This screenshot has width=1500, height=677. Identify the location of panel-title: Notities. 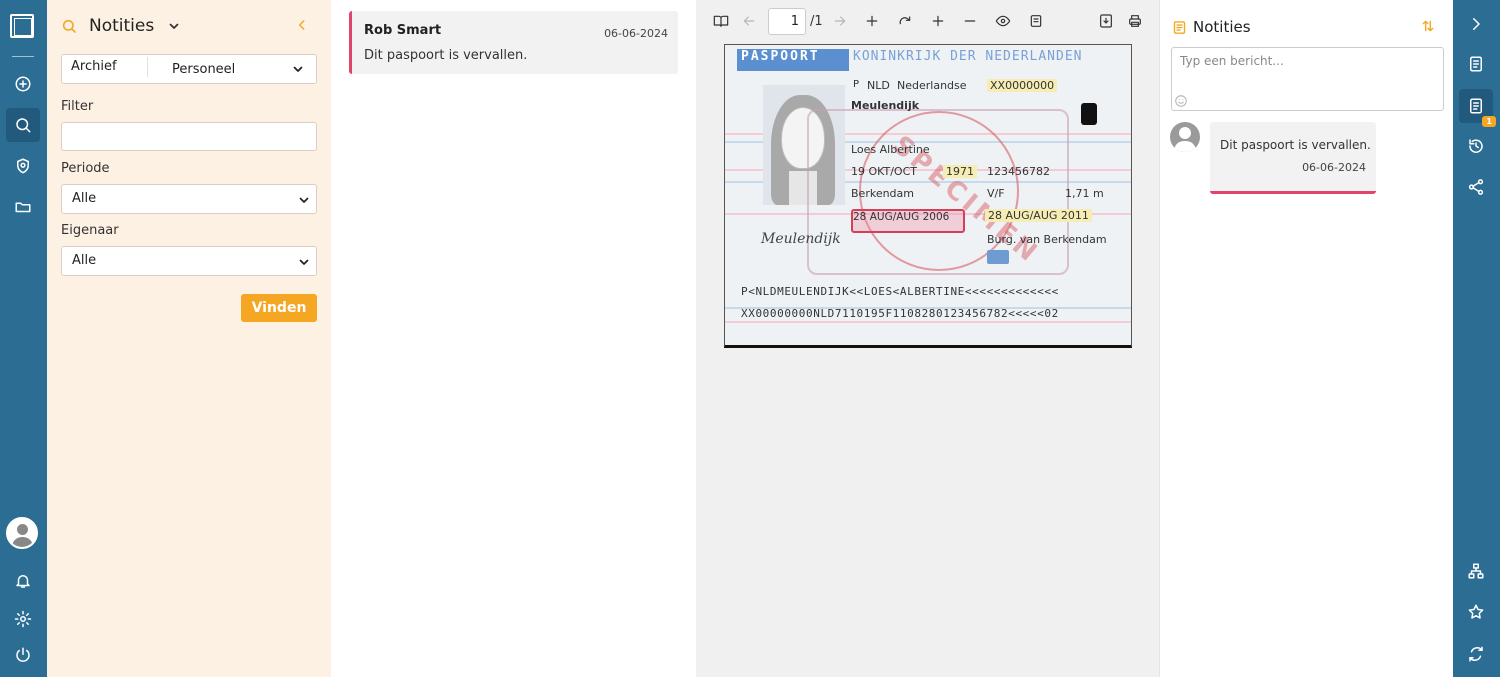
(122, 26).